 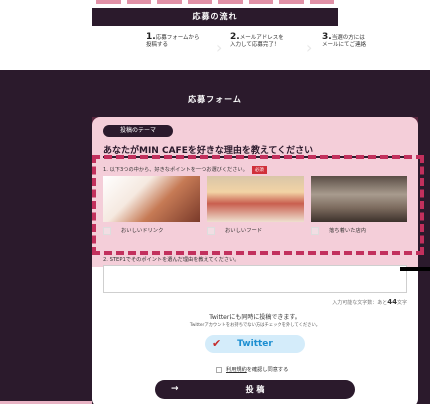 What do you see at coordinates (215, 99) in the screenshot?
I see `form-title: 応募フォーム` at bounding box center [215, 99].